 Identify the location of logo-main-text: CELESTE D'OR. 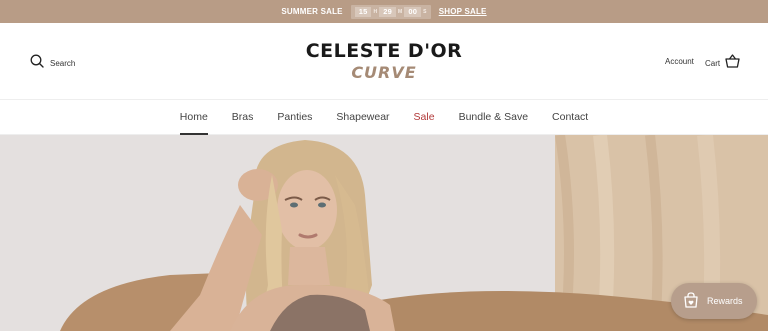
(384, 51).